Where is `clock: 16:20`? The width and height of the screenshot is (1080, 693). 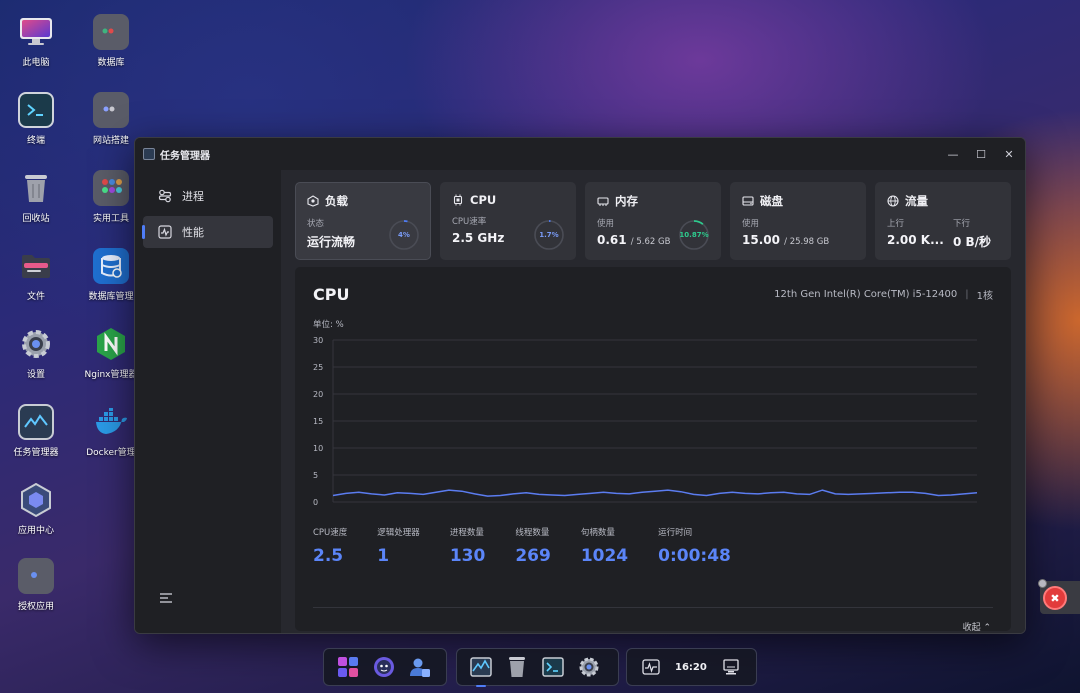 clock: 16:20 is located at coordinates (691, 667).